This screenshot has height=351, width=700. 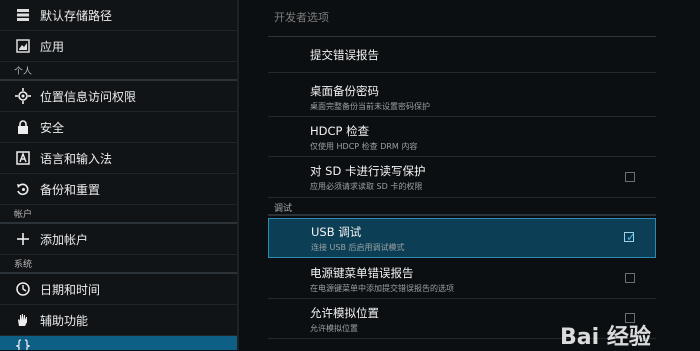 I want to click on apps-icon, so click(x=23, y=46).